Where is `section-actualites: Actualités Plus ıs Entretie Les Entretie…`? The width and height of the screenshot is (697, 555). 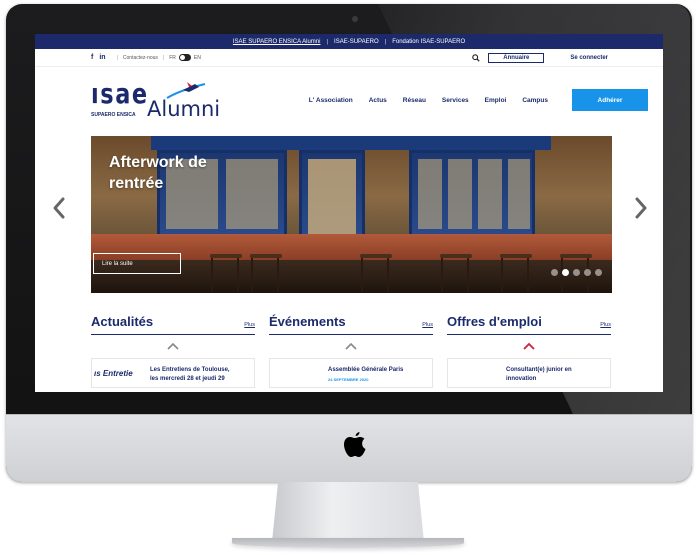 section-actualites: Actualités Plus ıs Entretie Les Entretie… is located at coordinates (173, 351).